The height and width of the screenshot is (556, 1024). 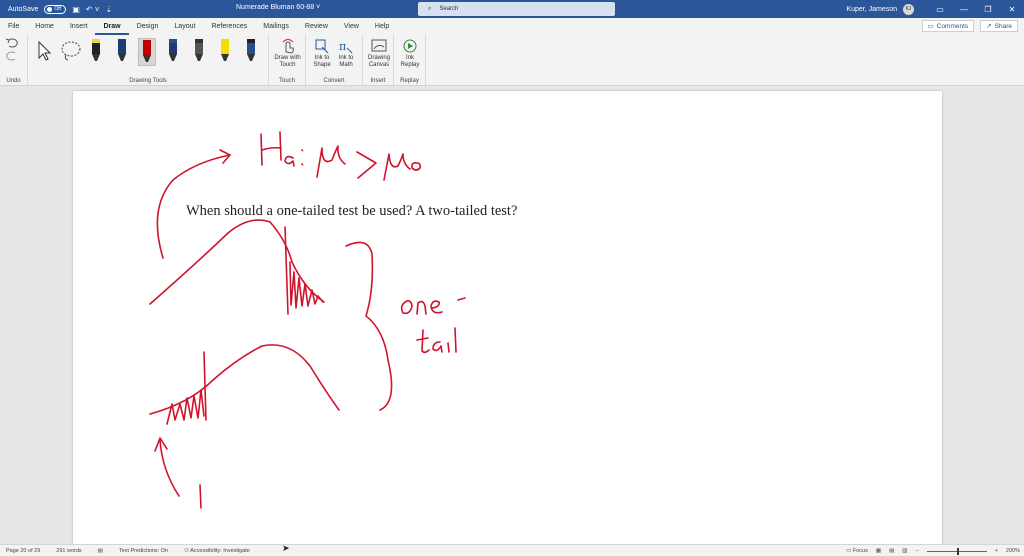 What do you see at coordinates (461, 299) in the screenshot?
I see `ink-one-dash` at bounding box center [461, 299].